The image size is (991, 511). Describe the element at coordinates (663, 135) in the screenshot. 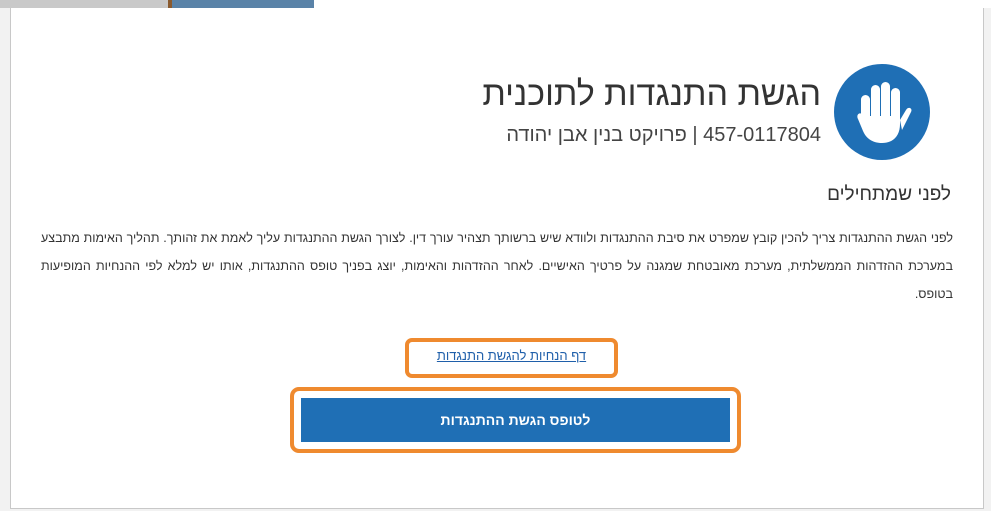

I see `plan-subtitle: 457-0117804 | פרויקט בנין אבן יהודה` at that location.